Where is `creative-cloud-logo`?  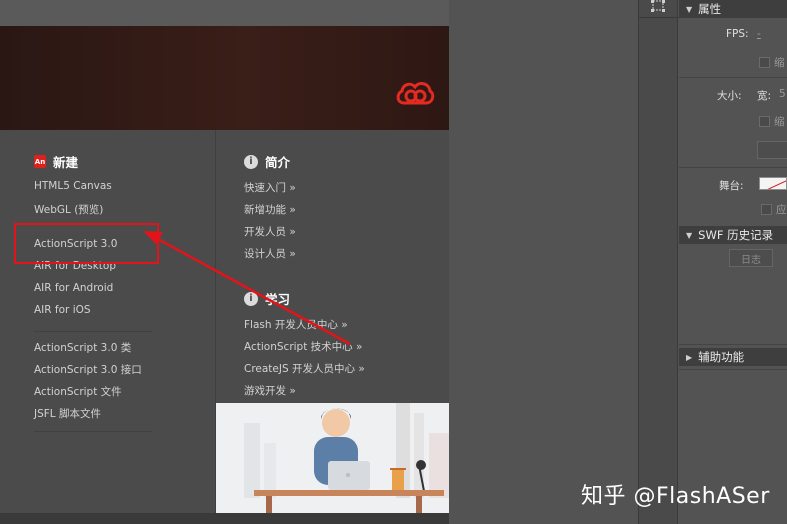 creative-cloud-logo is located at coordinates (415, 93).